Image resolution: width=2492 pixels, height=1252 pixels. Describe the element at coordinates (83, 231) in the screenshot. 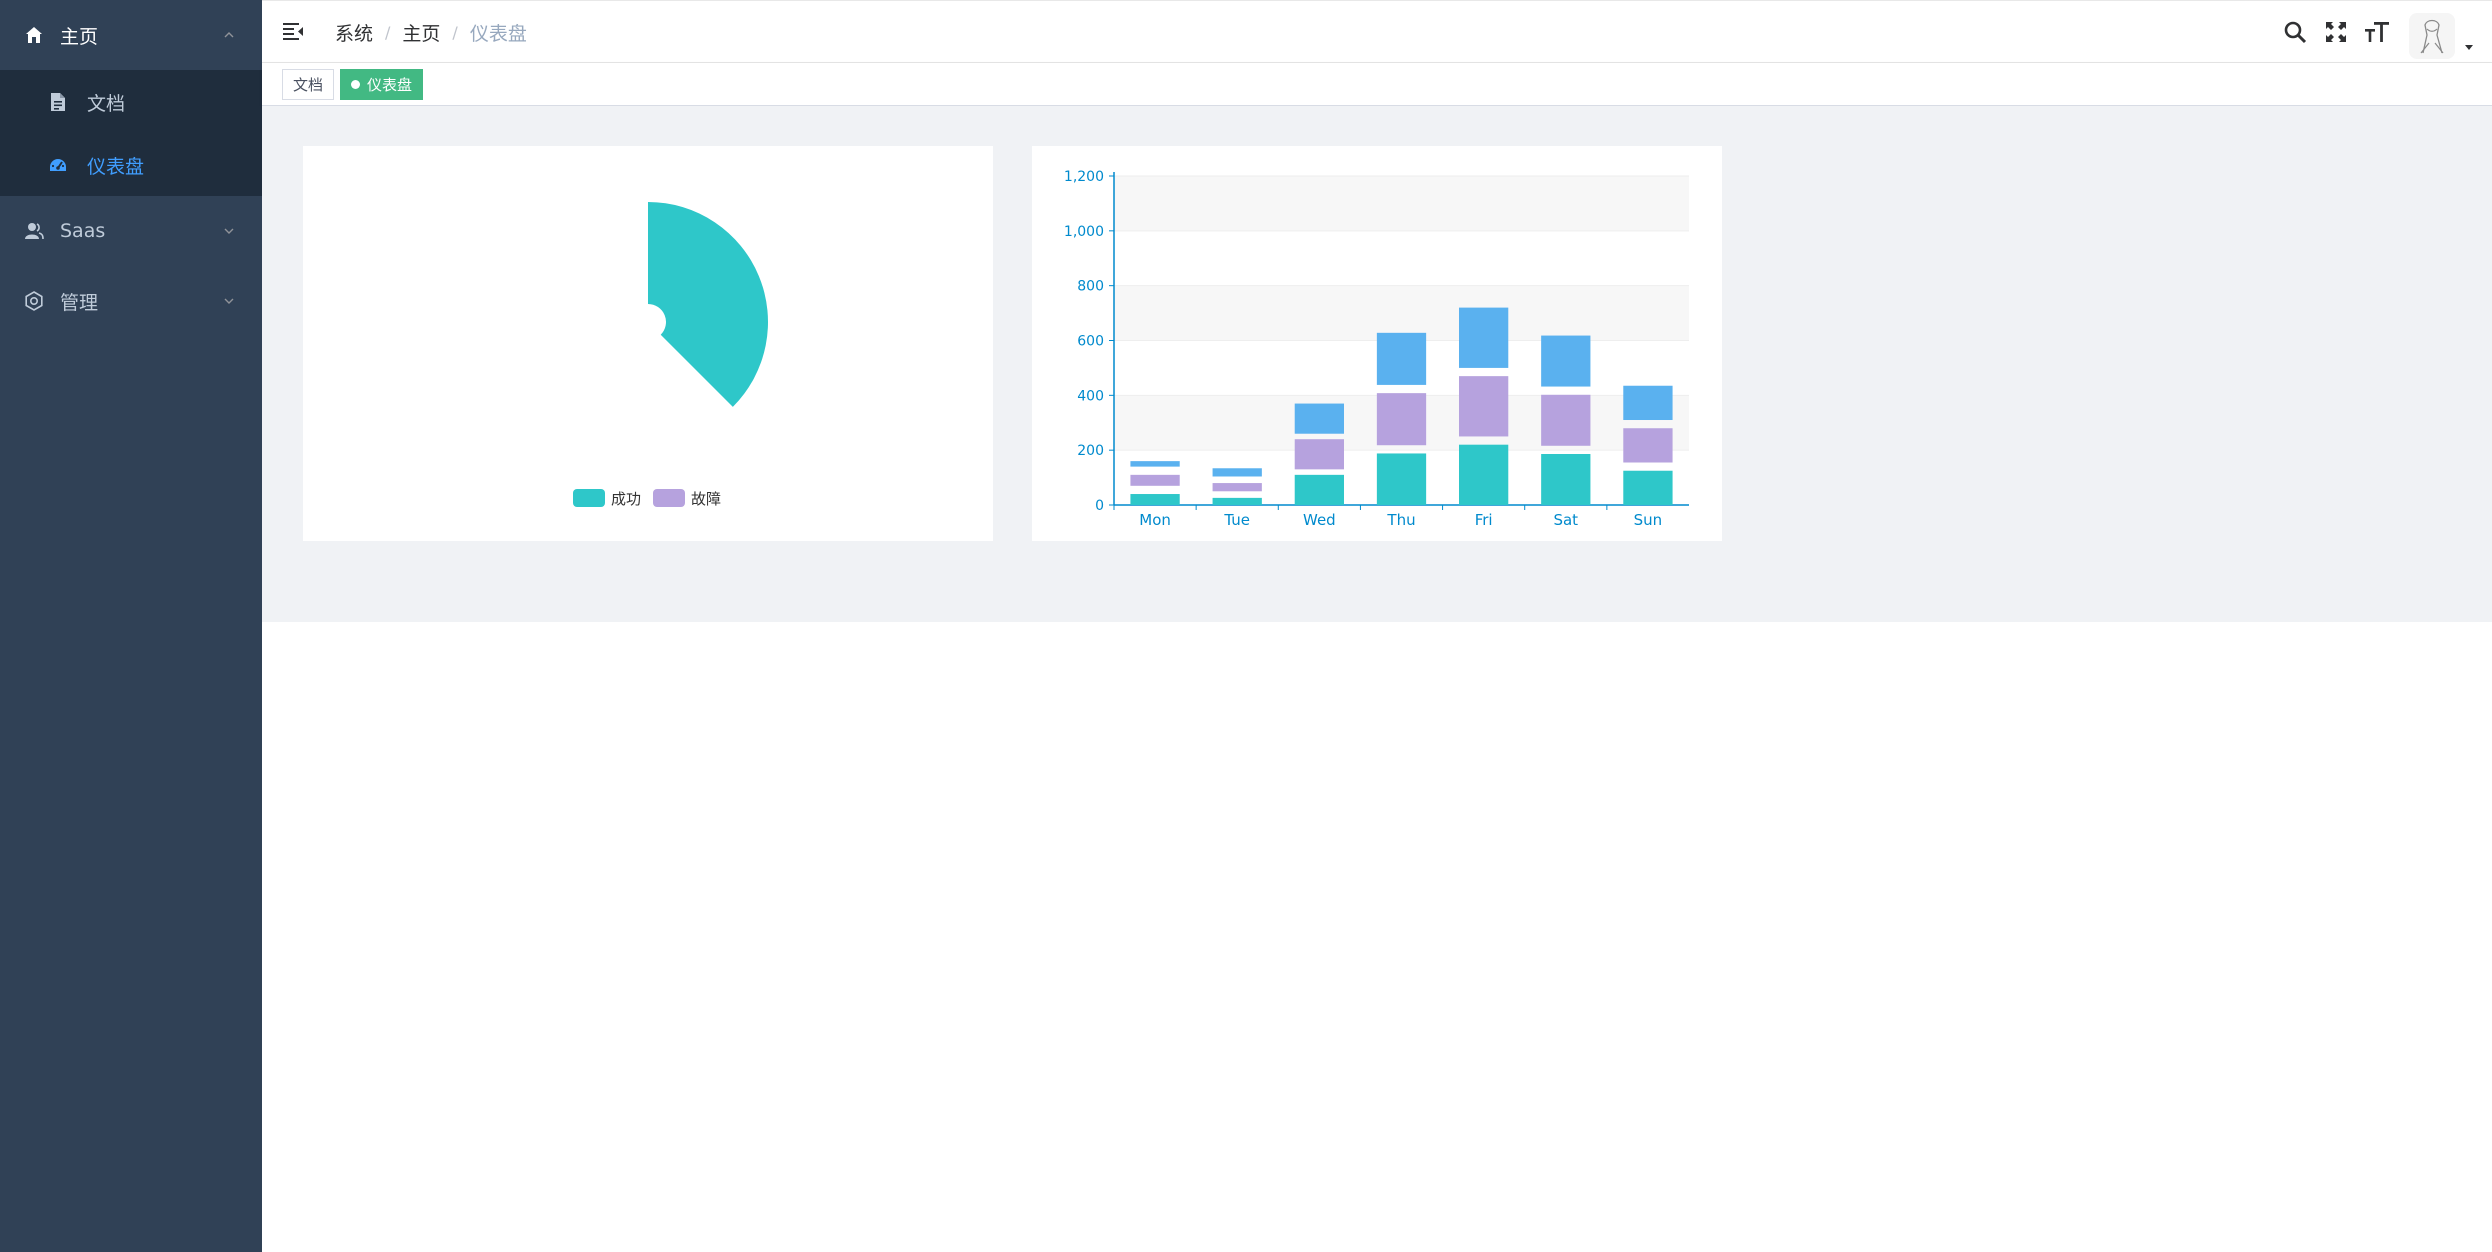

I see `sidebar-item-label: Saas` at that location.